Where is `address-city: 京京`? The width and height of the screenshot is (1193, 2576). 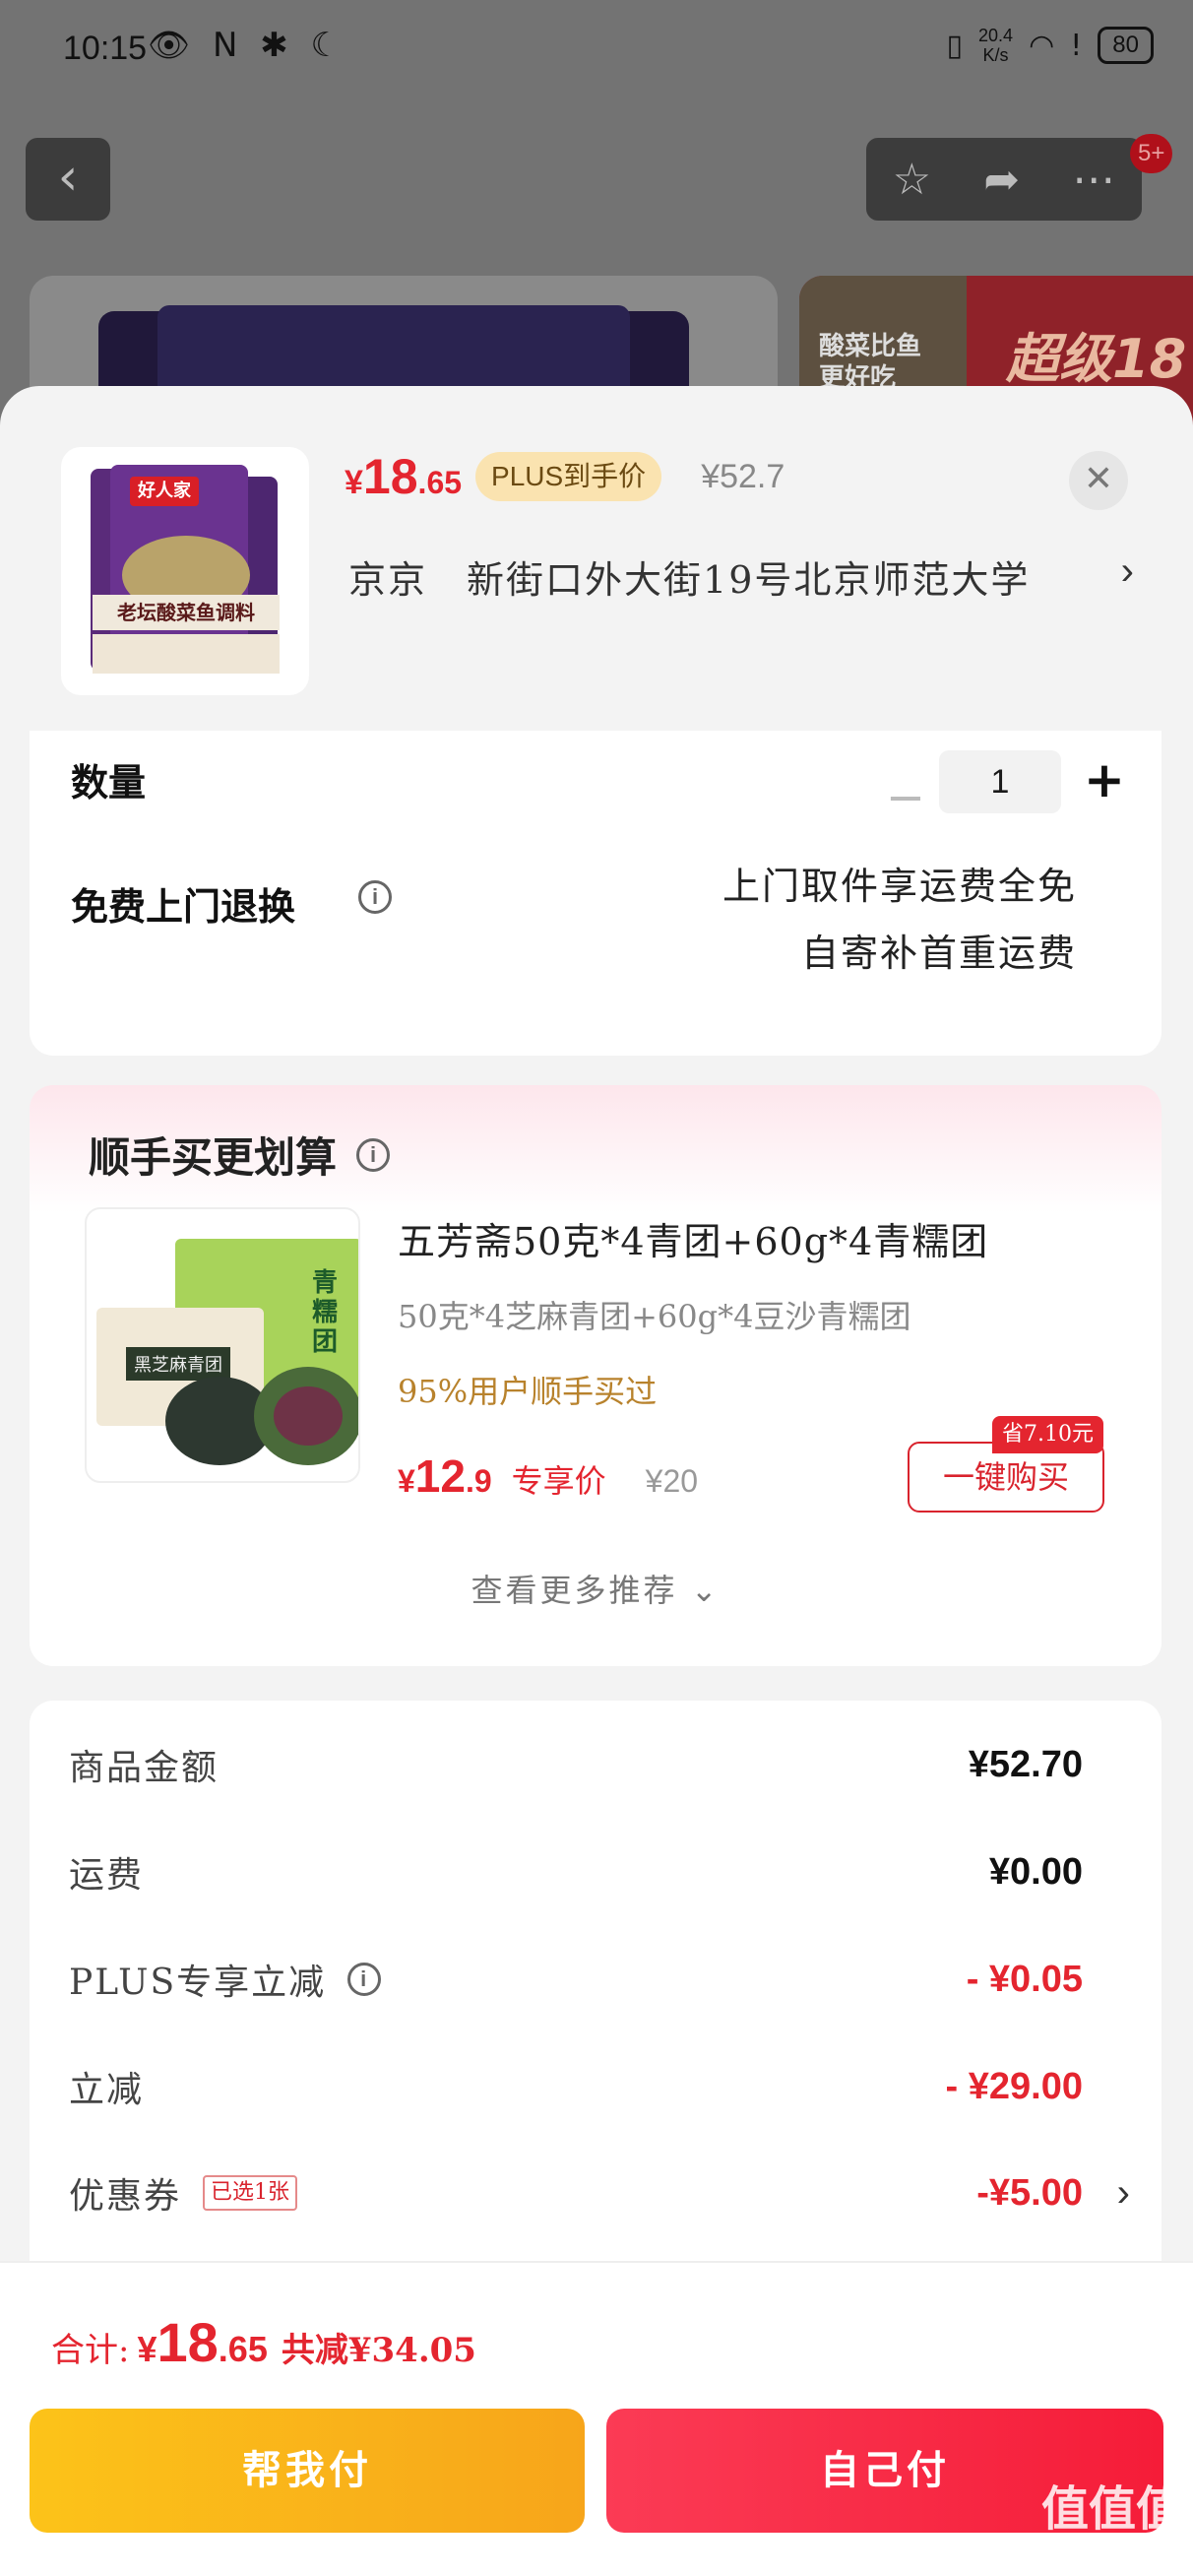
address-city: 京京 is located at coordinates (388, 580).